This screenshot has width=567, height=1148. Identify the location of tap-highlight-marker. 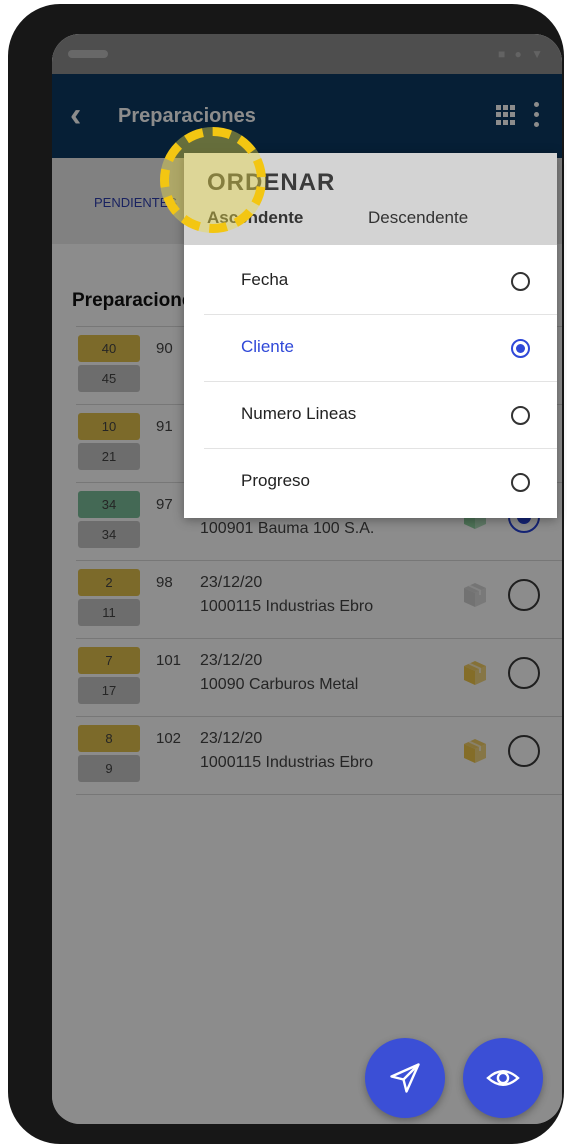
(213, 180).